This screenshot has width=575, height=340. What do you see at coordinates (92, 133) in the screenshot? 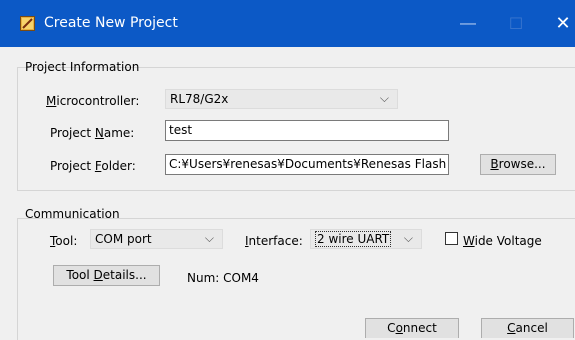
I see `project-name-label: Project Name:` at bounding box center [92, 133].